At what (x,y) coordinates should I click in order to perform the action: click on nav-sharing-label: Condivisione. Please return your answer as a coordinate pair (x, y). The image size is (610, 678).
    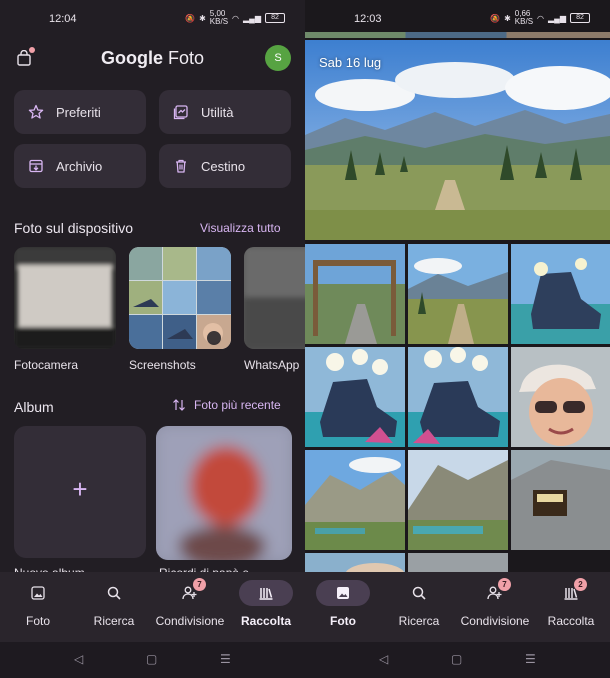
    Looking at the image, I should click on (495, 621).